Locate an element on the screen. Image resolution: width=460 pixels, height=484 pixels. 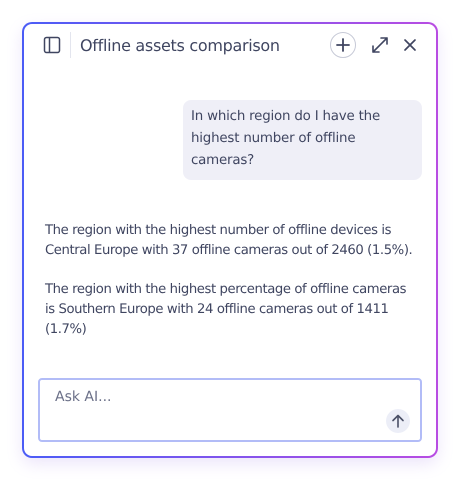
close-icon is located at coordinates (410, 45).